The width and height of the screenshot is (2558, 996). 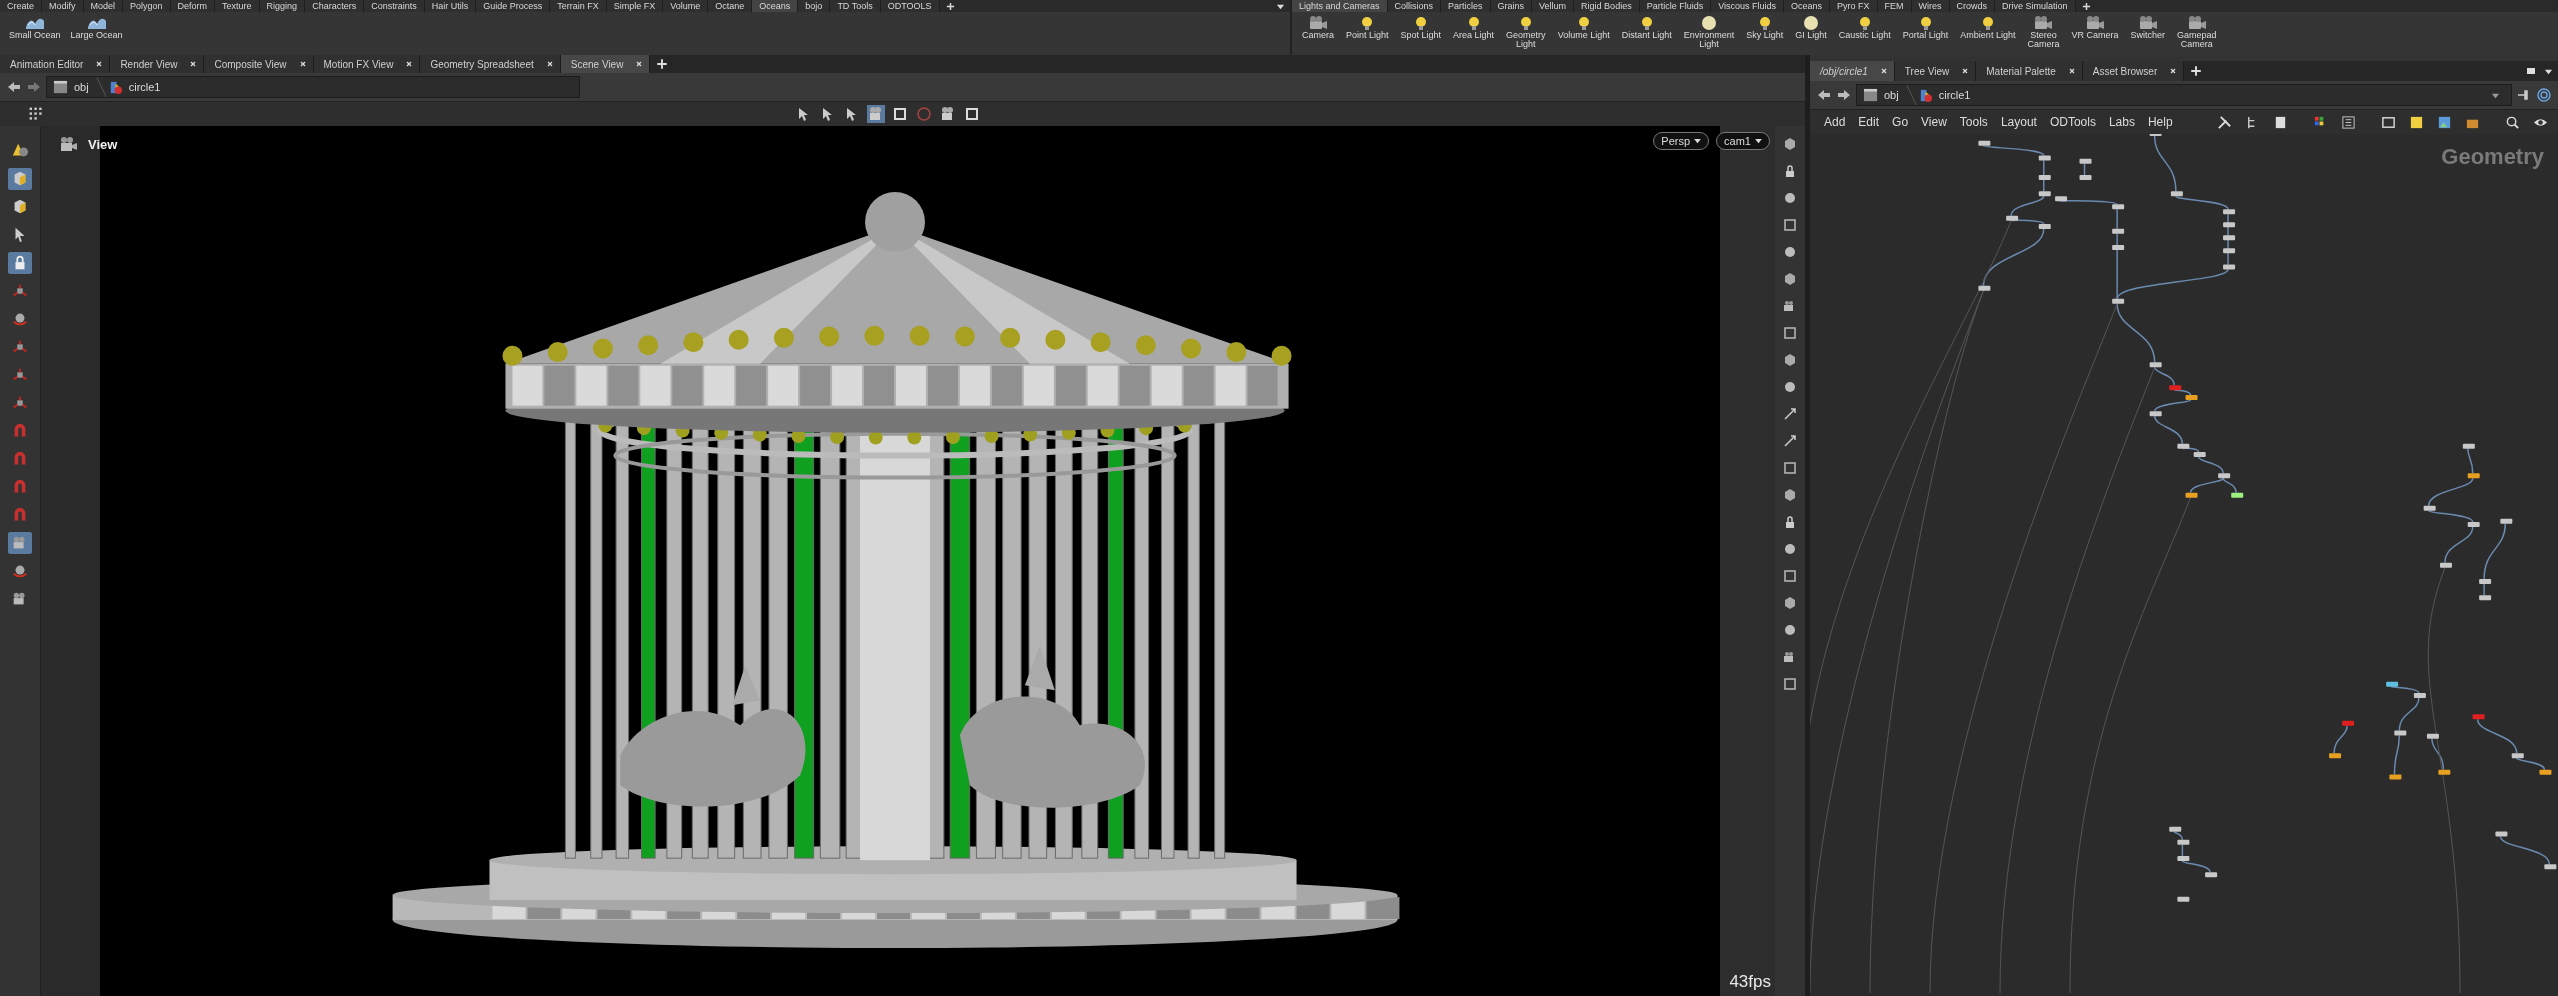 I want to click on path-field: obj circle1, so click(x=313, y=87).